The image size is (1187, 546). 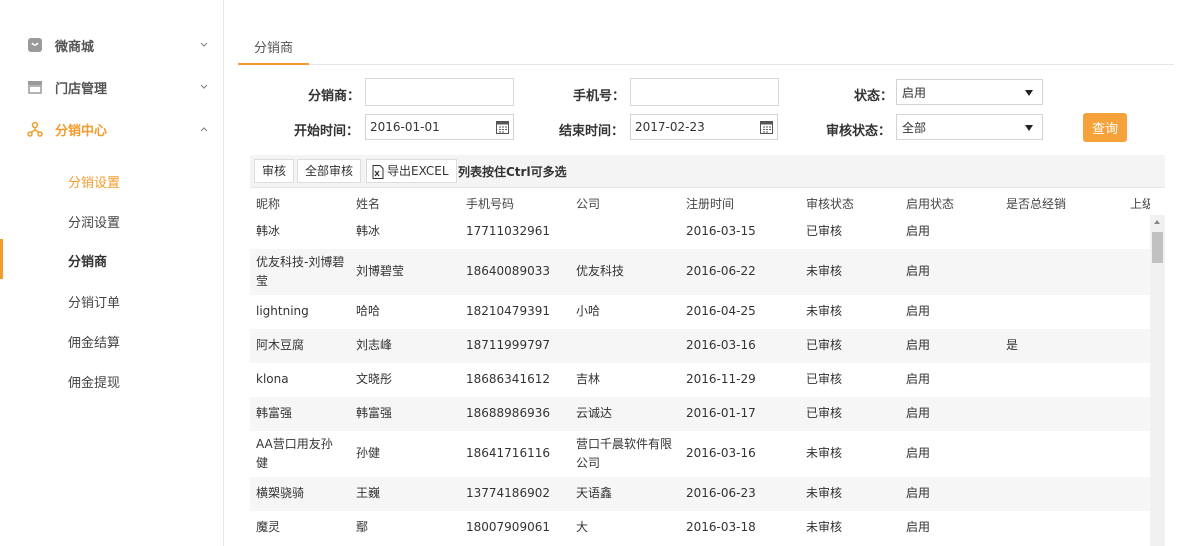 What do you see at coordinates (588, 203) in the screenshot?
I see `column-header: 公司` at bounding box center [588, 203].